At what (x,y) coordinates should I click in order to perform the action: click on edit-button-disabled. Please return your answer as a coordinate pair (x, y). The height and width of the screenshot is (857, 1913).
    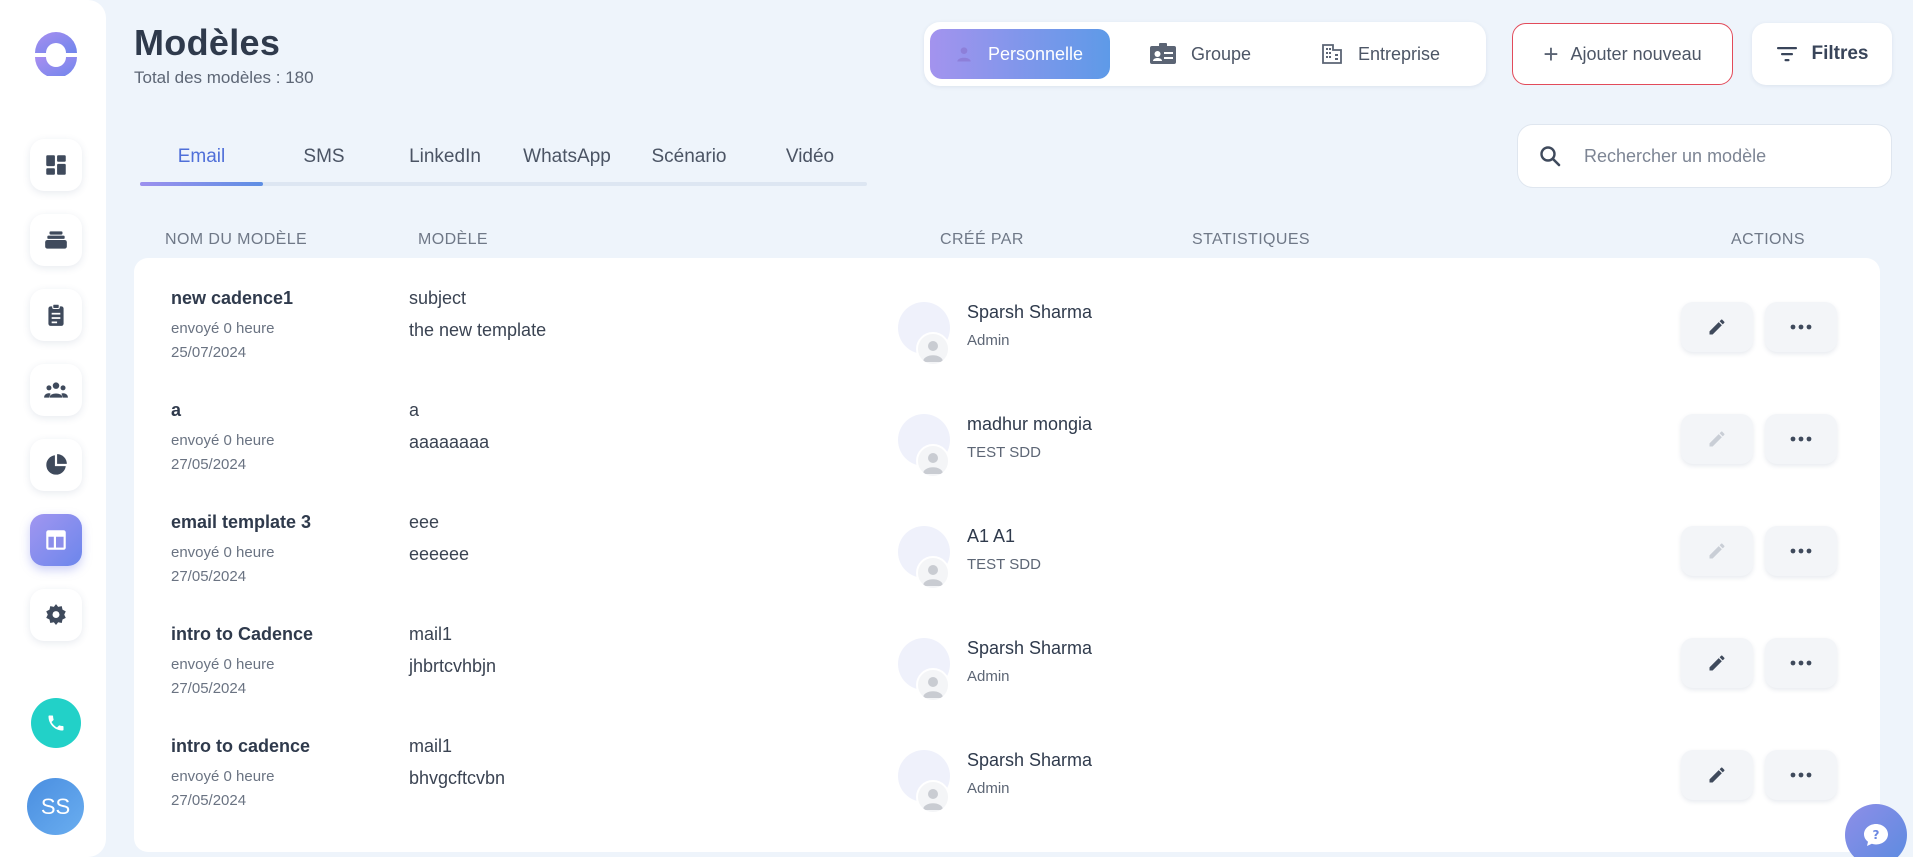
    Looking at the image, I should click on (1717, 439).